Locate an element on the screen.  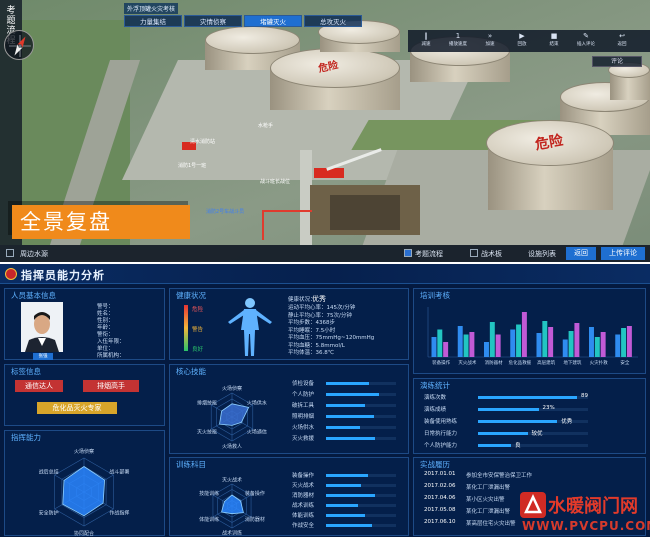
radar-data-area is located at coordinates (84, 491).